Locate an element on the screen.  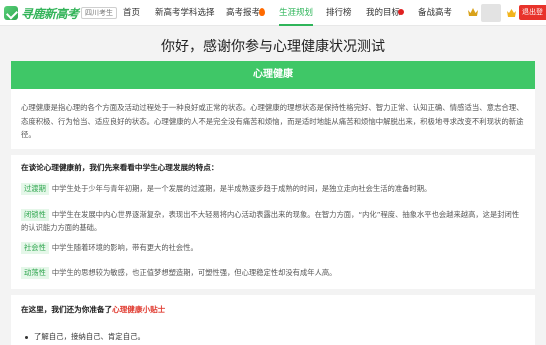
trait-text: 中学生随着环境的影响，带有更大的社会性。 is located at coordinates (124, 247).